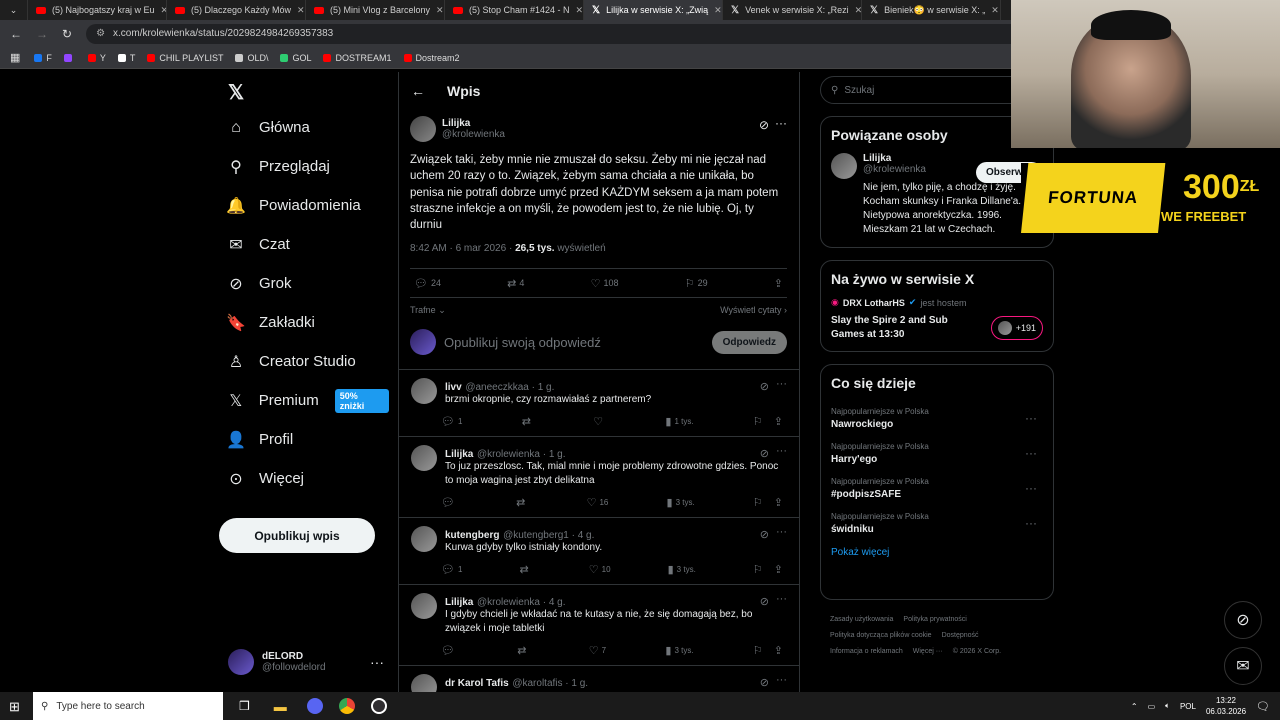  What do you see at coordinates (574, 342) in the screenshot?
I see `reply-input: Opublikuj swoją odpowiedź` at bounding box center [574, 342].